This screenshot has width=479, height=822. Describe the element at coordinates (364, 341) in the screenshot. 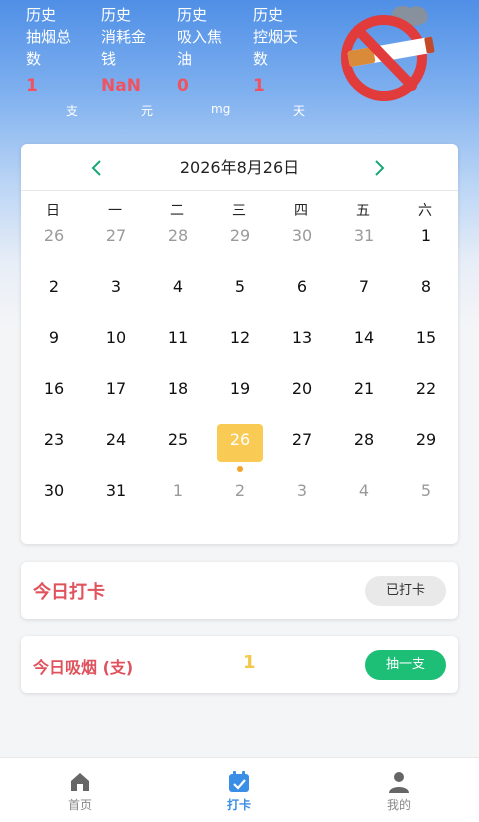

I see `calendar-day: 14` at that location.